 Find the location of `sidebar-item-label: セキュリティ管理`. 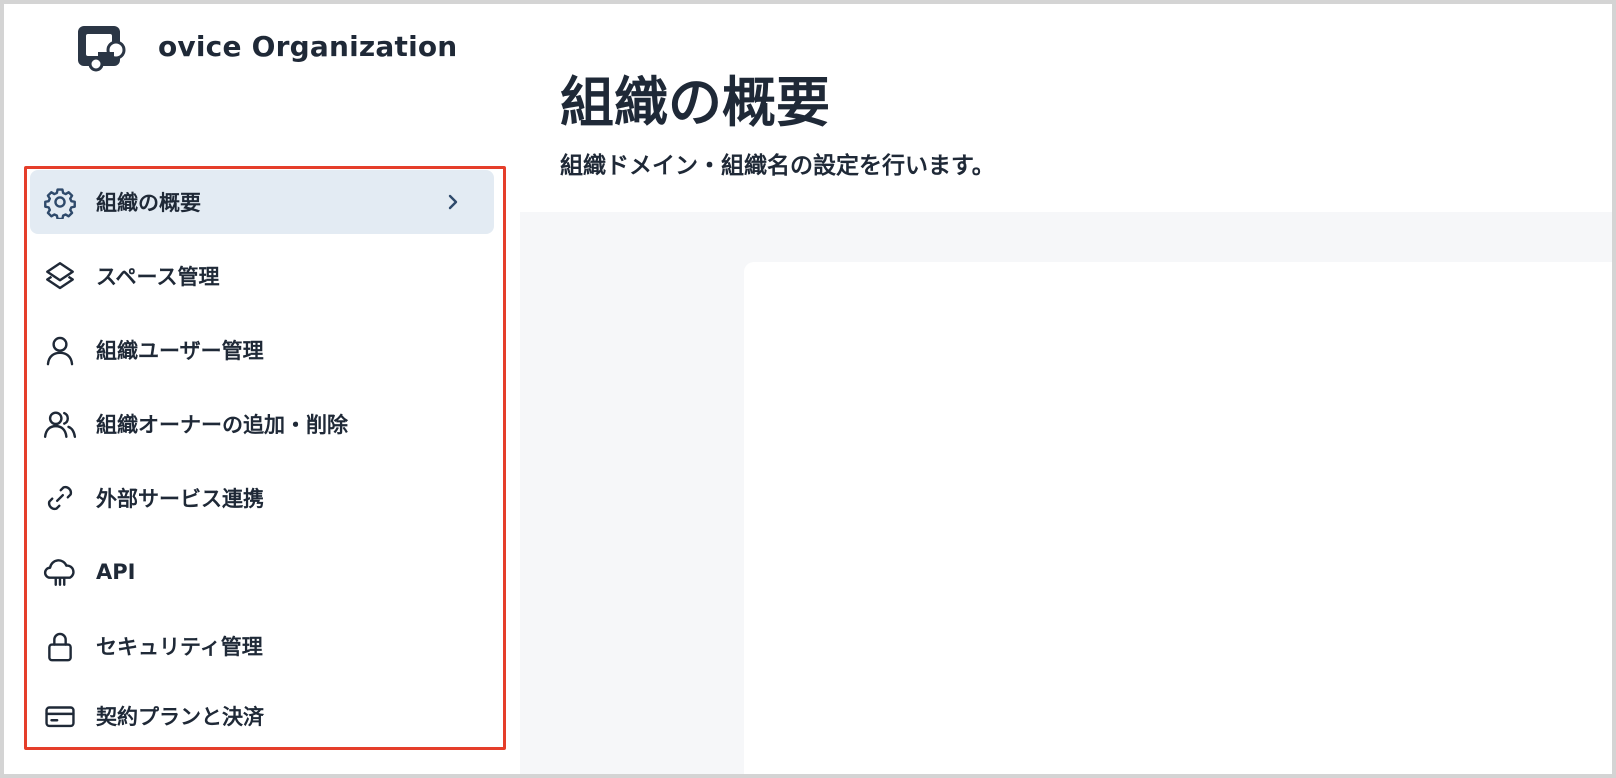

sidebar-item-label: セキュリティ管理 is located at coordinates (179, 647).